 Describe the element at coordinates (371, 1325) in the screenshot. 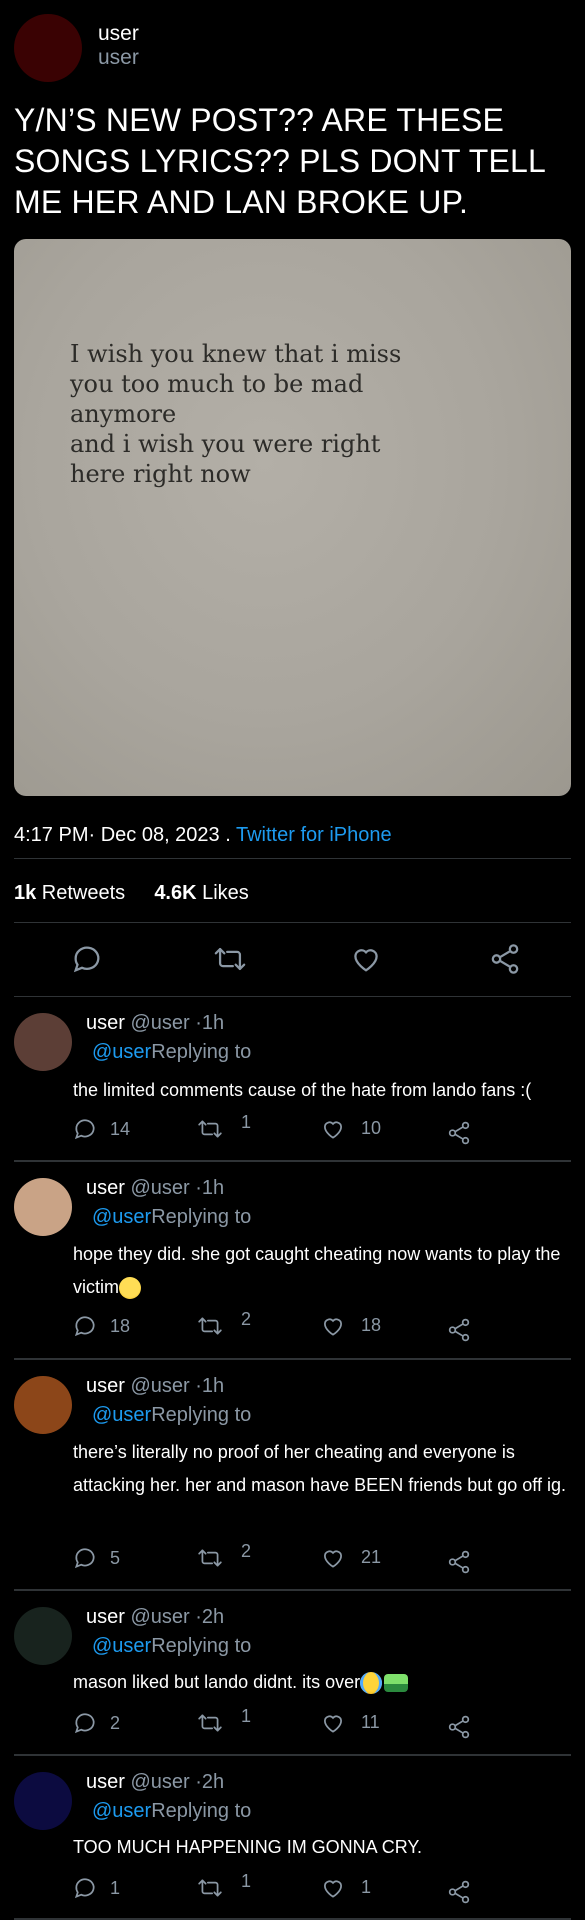

I see `like-count: 18` at that location.